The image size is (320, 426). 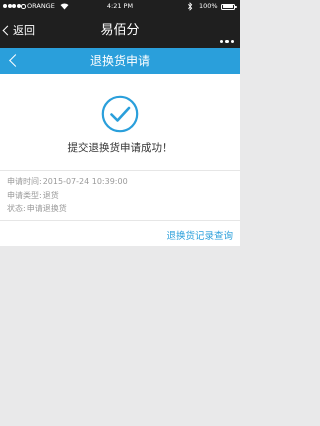 I want to click on more-options-icon, so click(x=226, y=37).